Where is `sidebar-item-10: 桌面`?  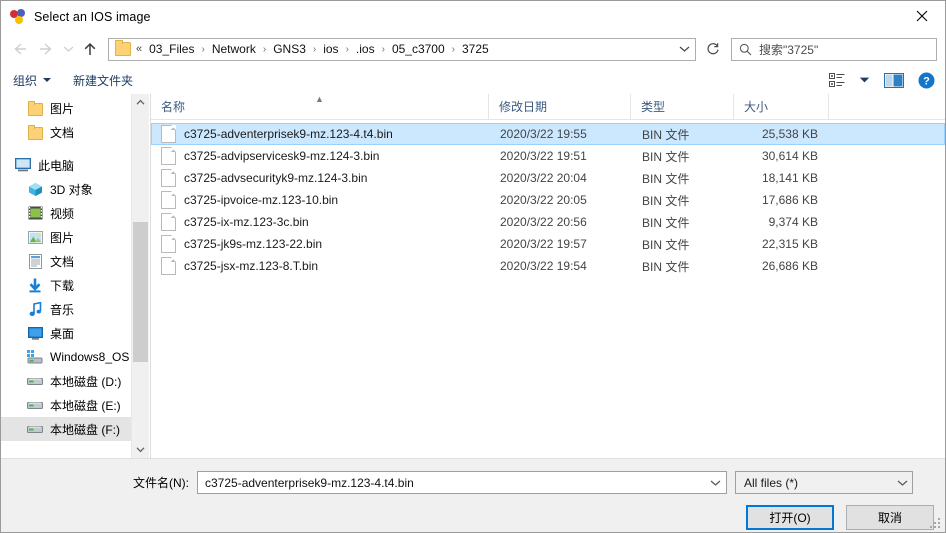
sidebar-item-10: 桌面 is located at coordinates (66, 333).